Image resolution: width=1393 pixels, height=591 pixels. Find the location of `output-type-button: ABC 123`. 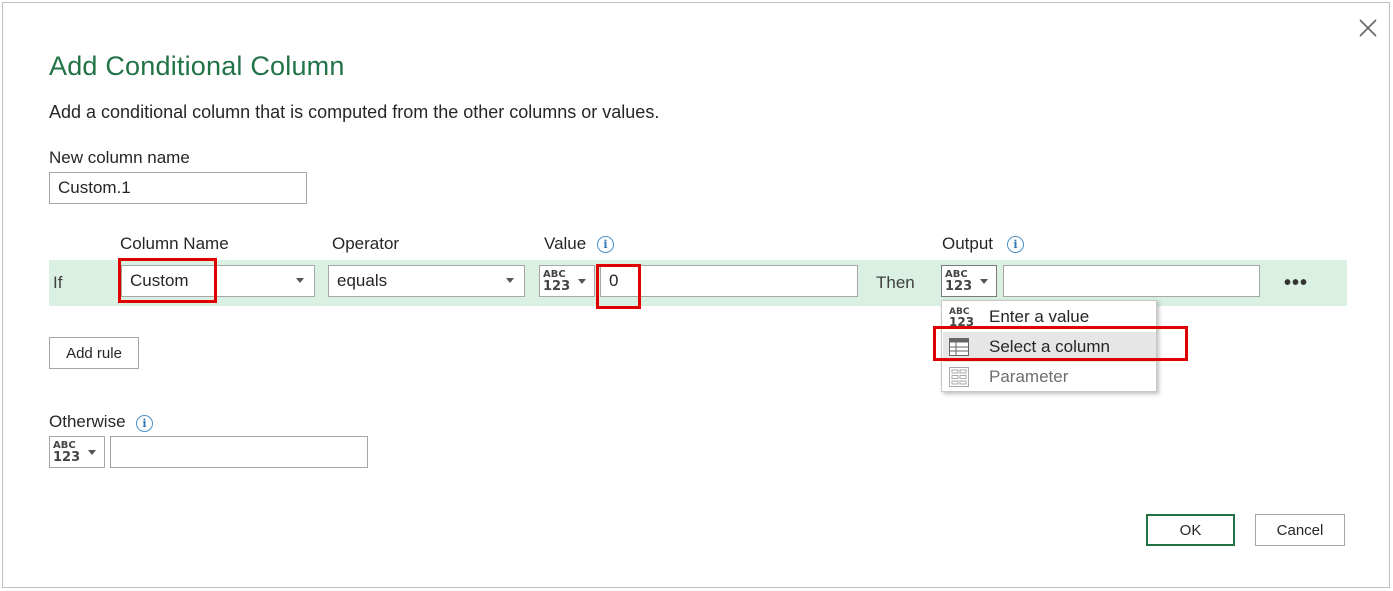

output-type-button: ABC 123 is located at coordinates (969, 281).